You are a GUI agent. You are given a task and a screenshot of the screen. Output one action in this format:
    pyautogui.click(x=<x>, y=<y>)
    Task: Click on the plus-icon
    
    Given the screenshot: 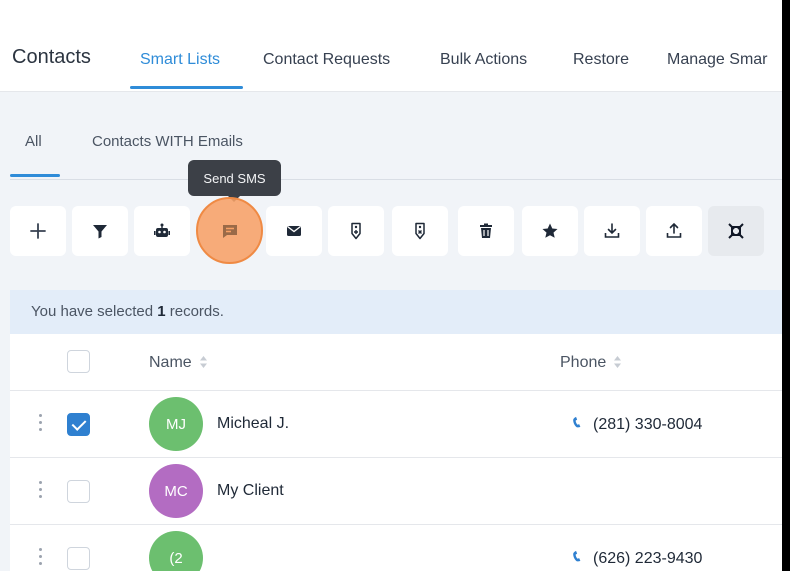 What is the action you would take?
    pyautogui.click(x=38, y=231)
    